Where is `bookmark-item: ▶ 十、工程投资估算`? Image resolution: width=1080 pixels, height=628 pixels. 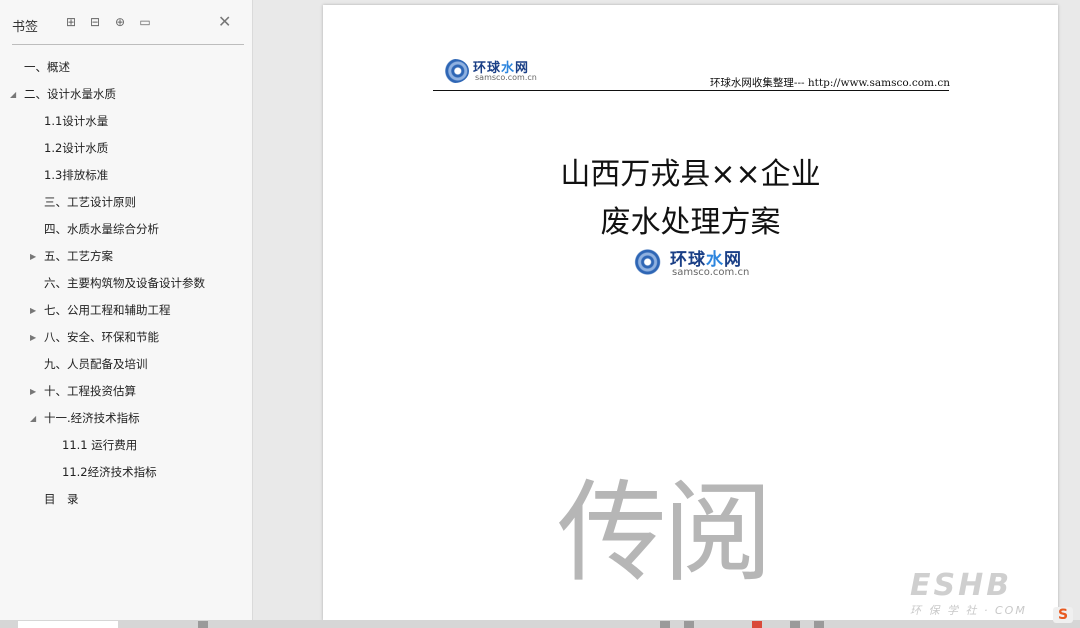 bookmark-item: ▶ 十、工程投资估算 is located at coordinates (126, 391).